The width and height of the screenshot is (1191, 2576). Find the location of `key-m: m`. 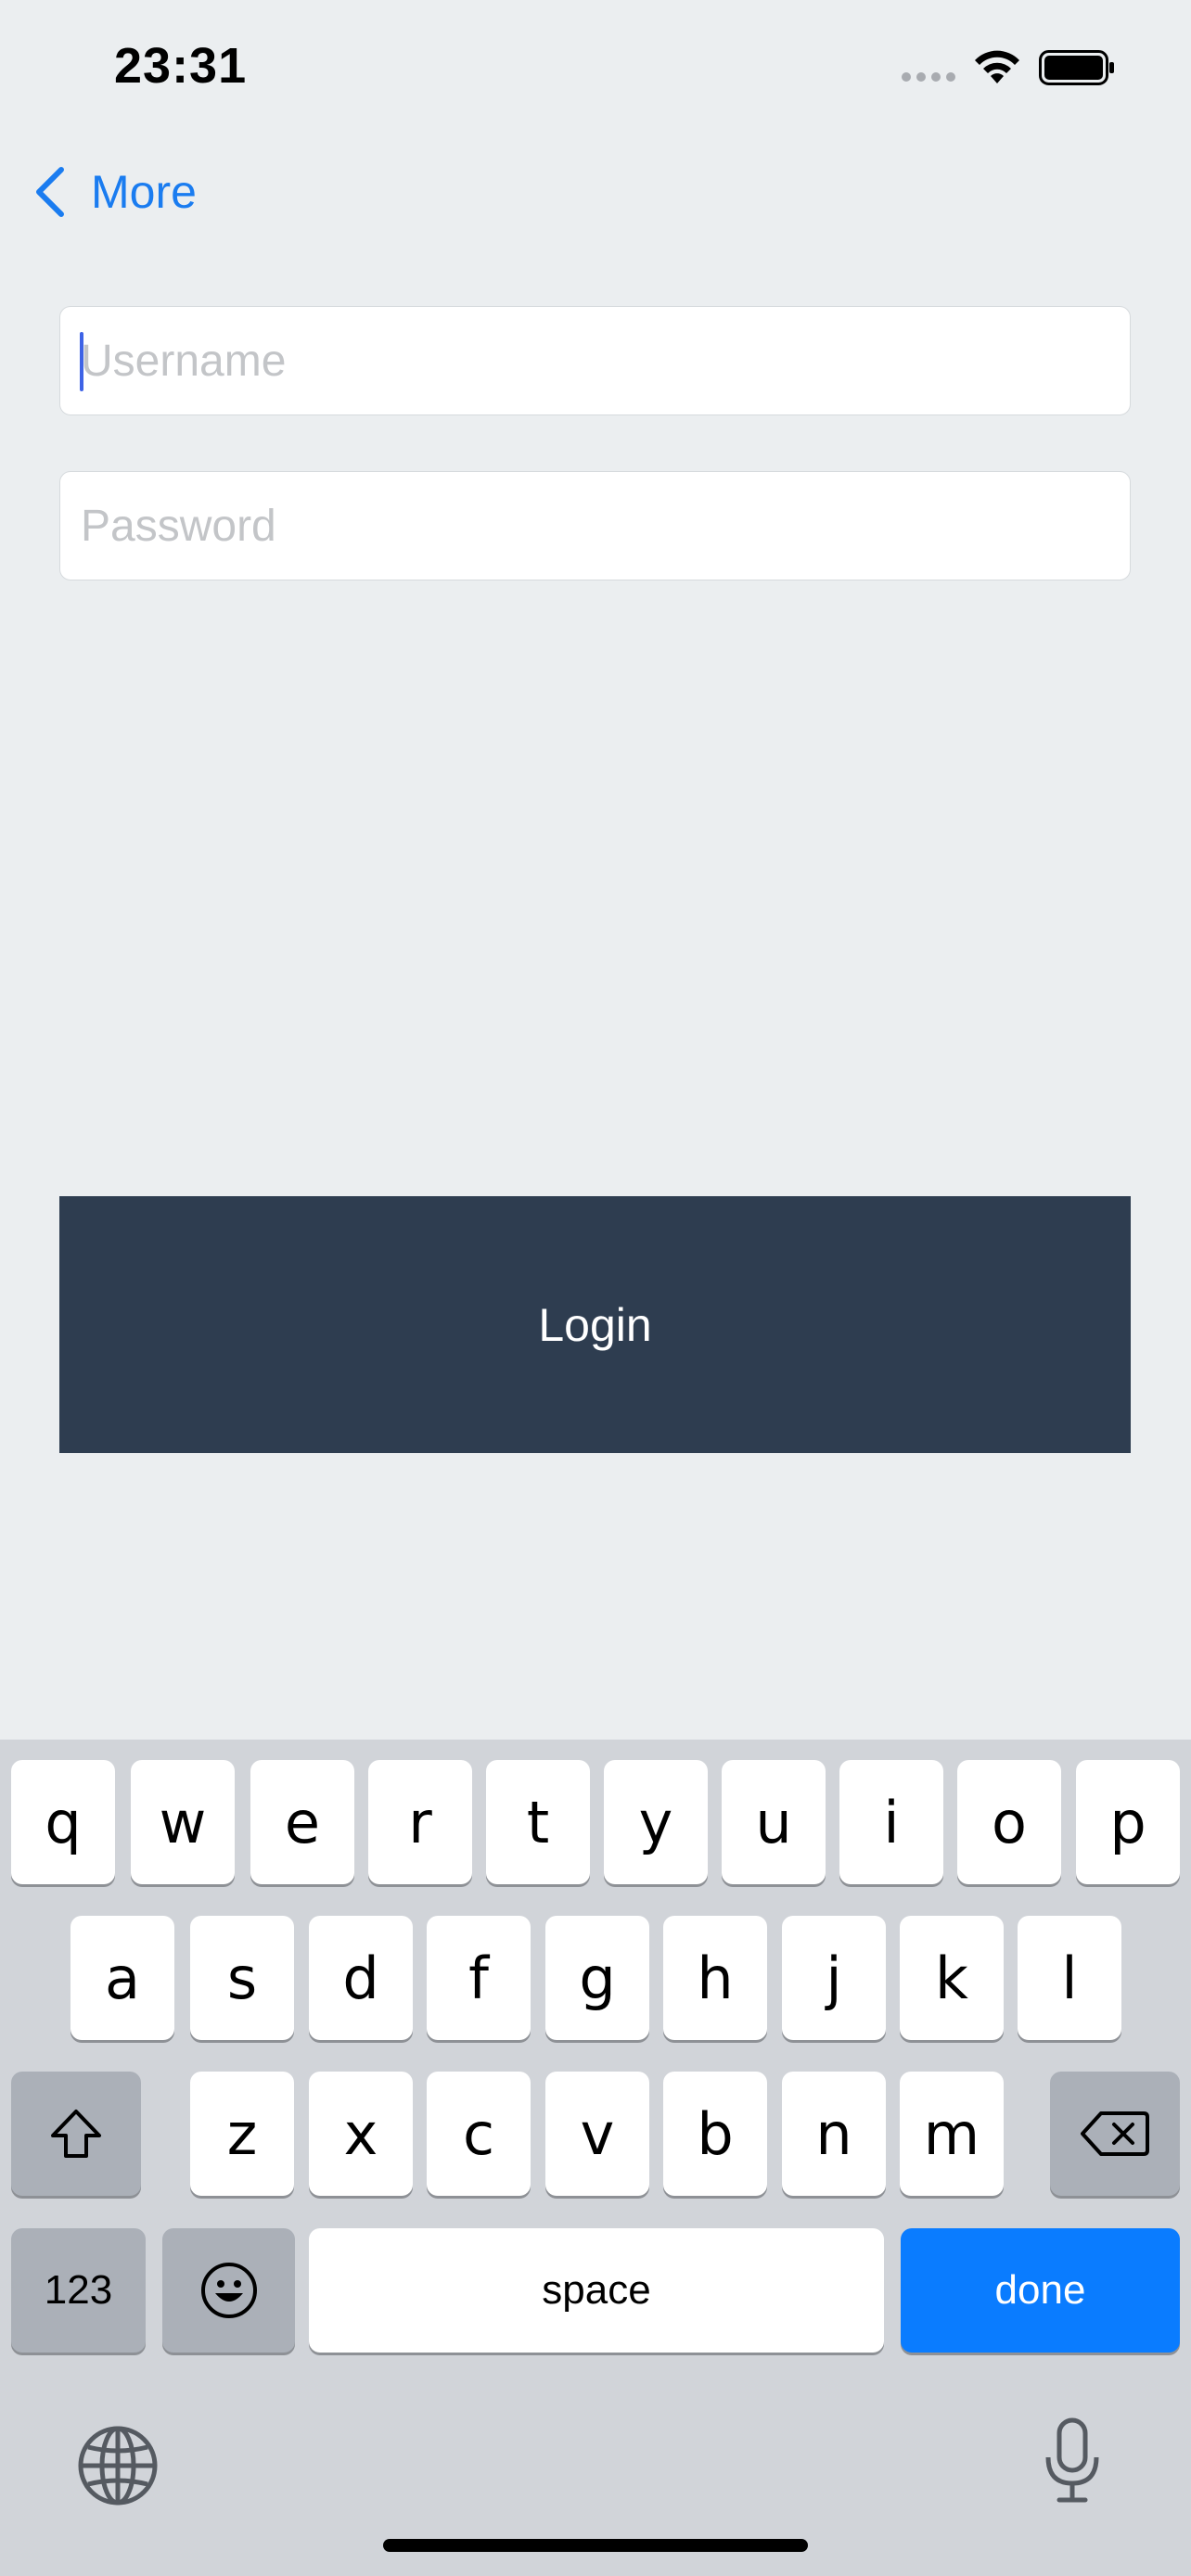

key-m: m is located at coordinates (952, 2134).